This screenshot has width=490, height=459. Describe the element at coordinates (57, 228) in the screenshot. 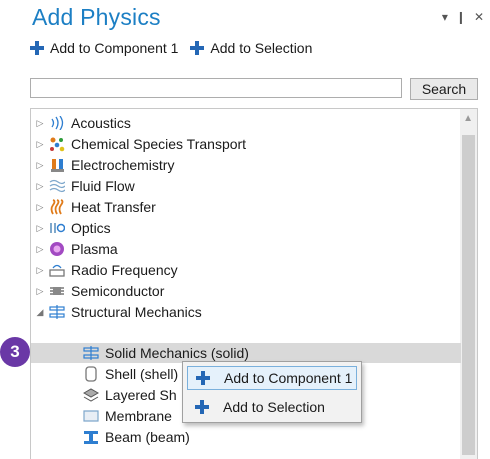

I see `optics-icon` at that location.